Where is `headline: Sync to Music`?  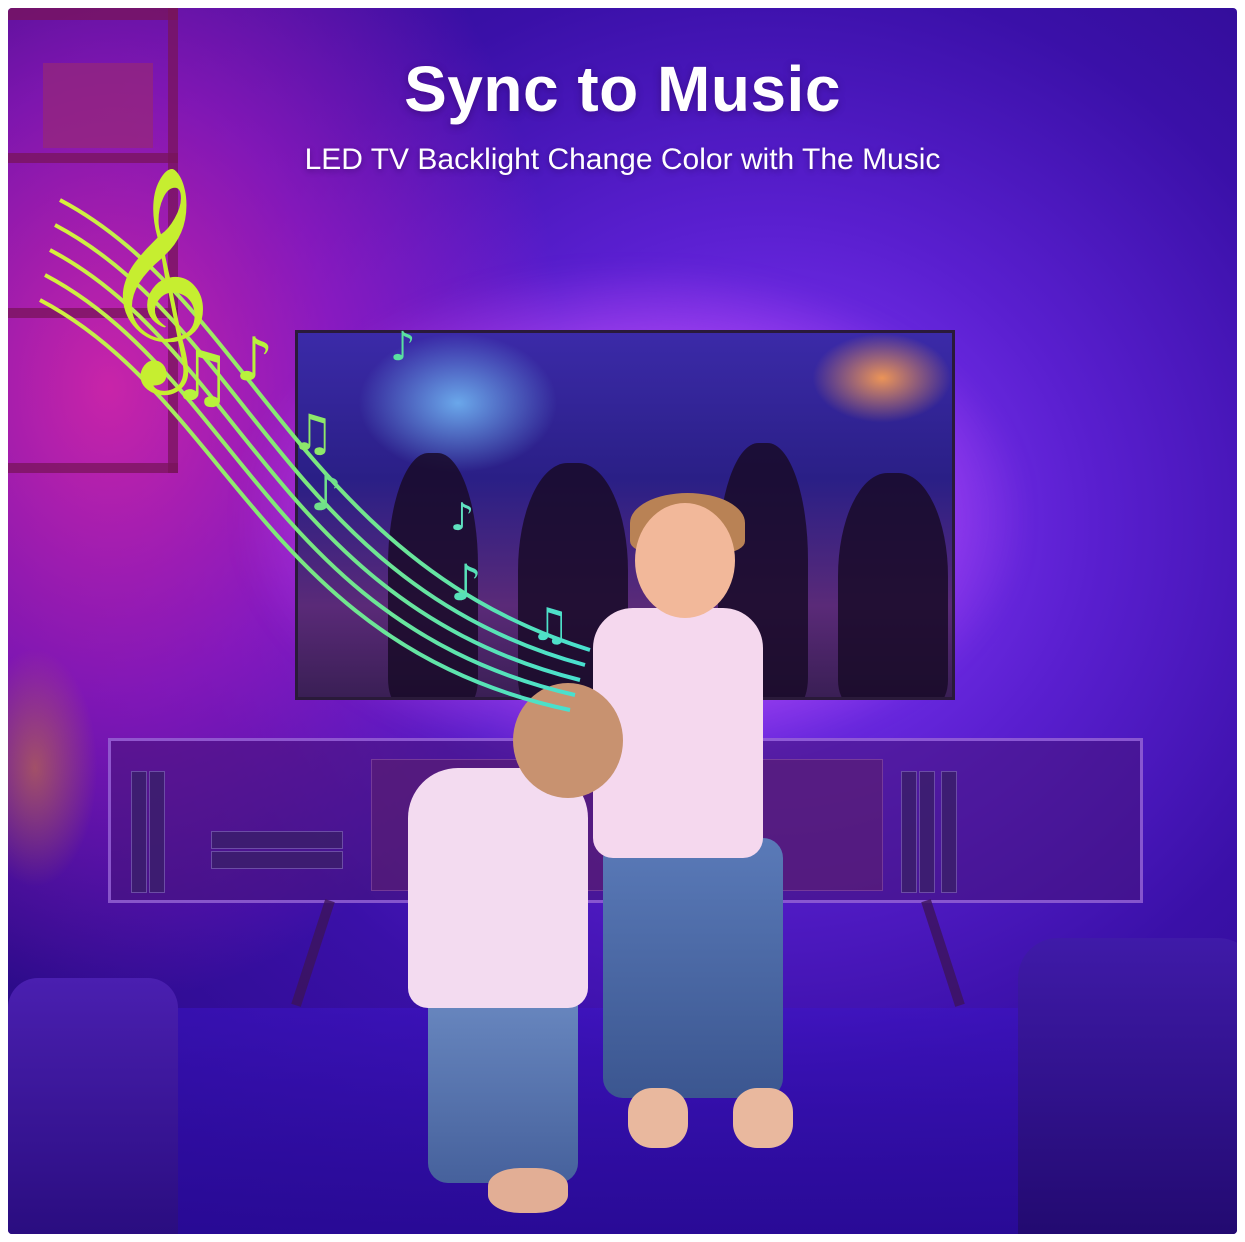 headline: Sync to Music is located at coordinates (622, 89).